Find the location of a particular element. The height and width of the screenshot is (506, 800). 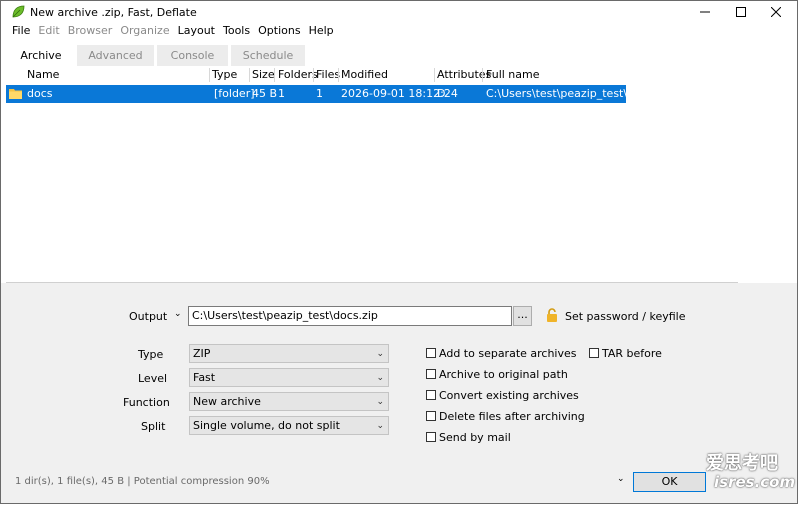

function-label: Function is located at coordinates (146, 402).